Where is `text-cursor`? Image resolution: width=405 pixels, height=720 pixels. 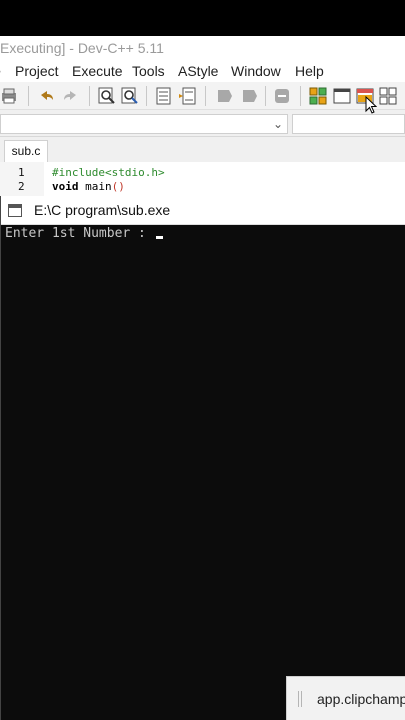
text-cursor is located at coordinates (159, 237).